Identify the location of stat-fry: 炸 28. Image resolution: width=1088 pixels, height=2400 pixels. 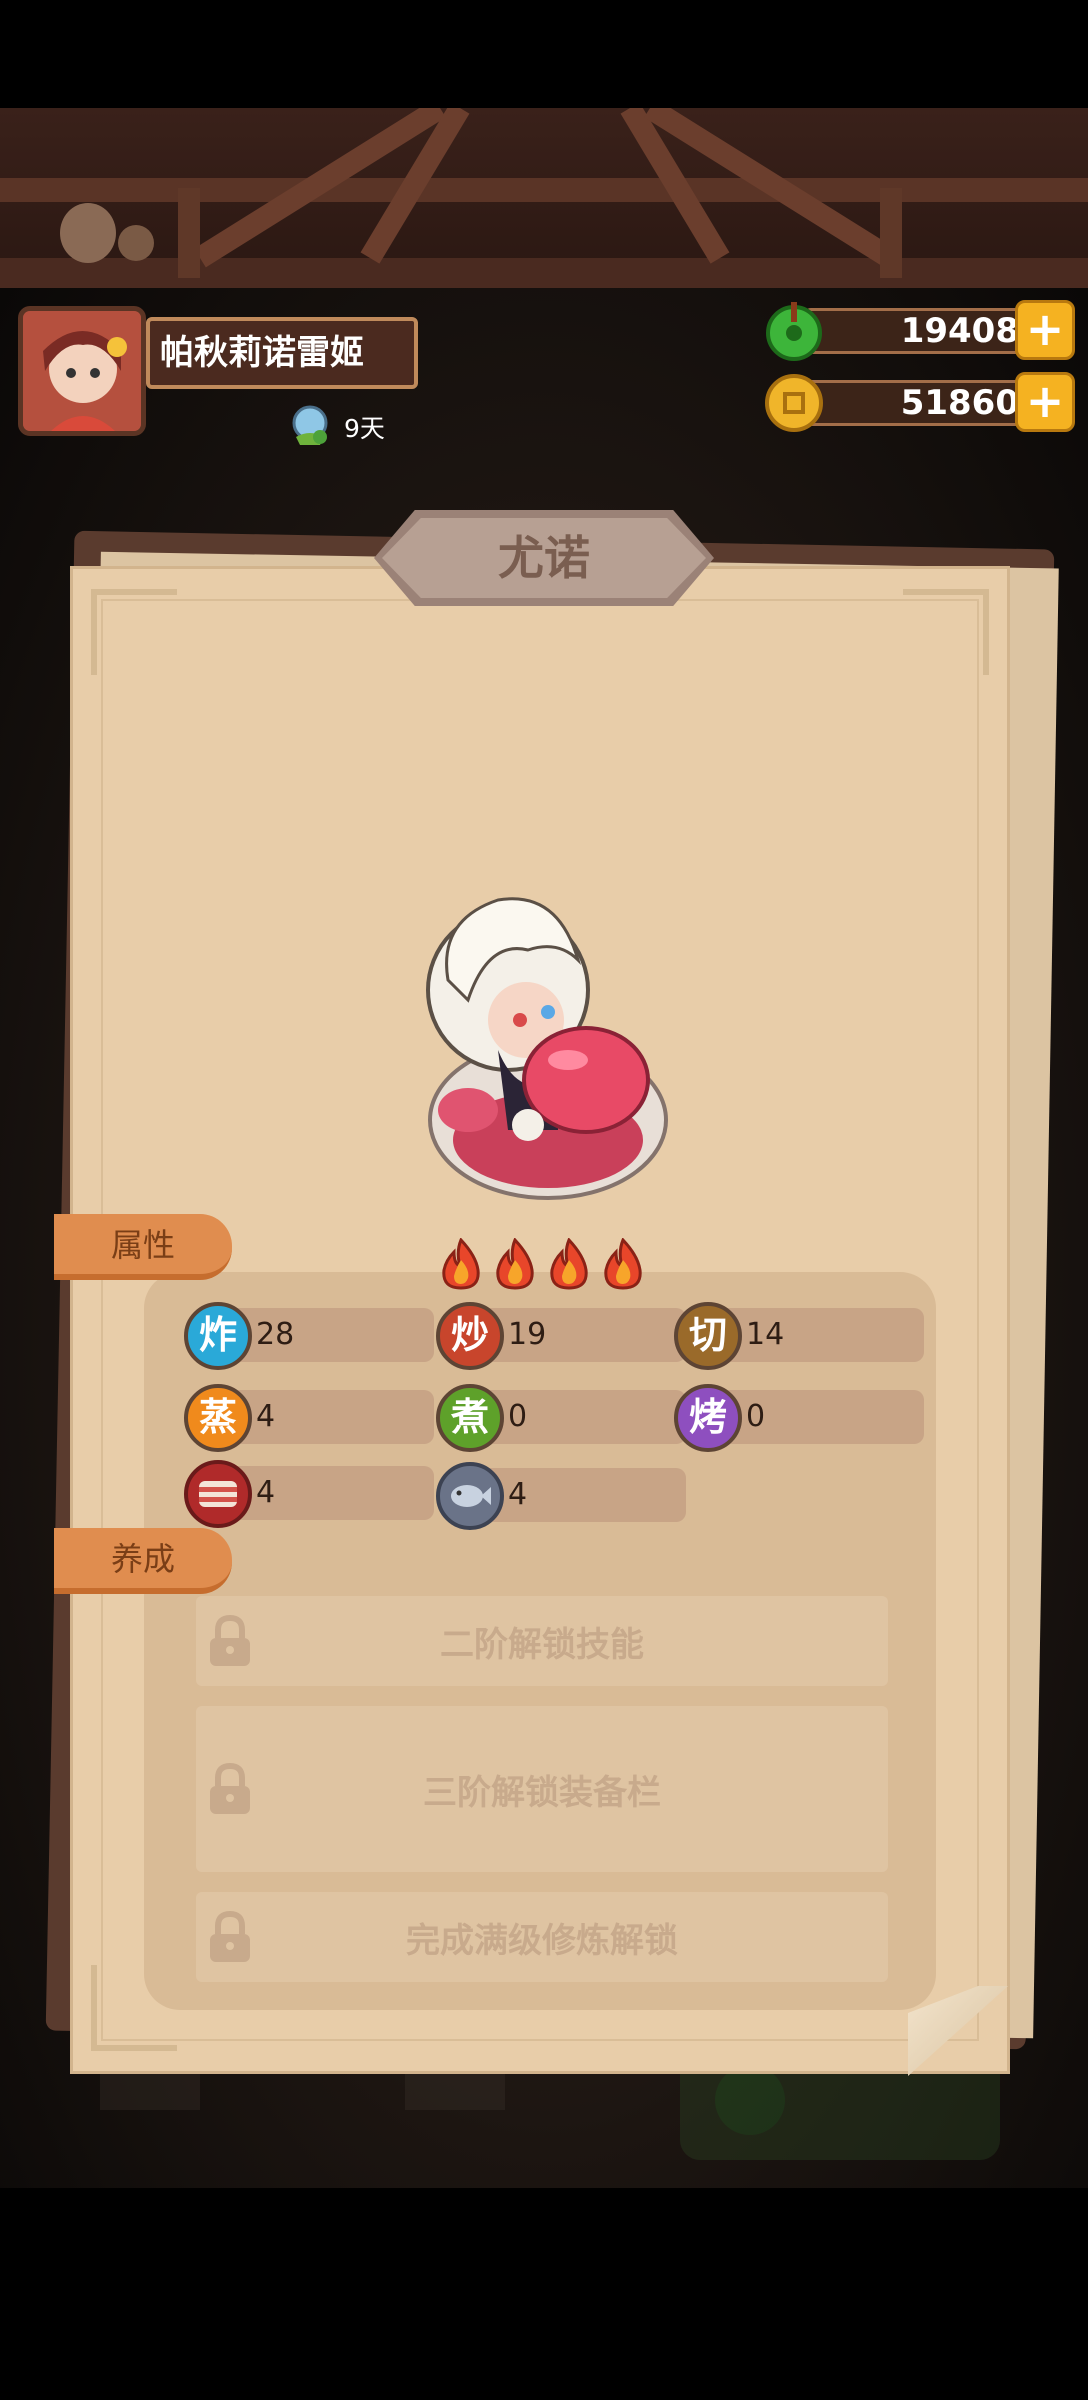
(309, 1336).